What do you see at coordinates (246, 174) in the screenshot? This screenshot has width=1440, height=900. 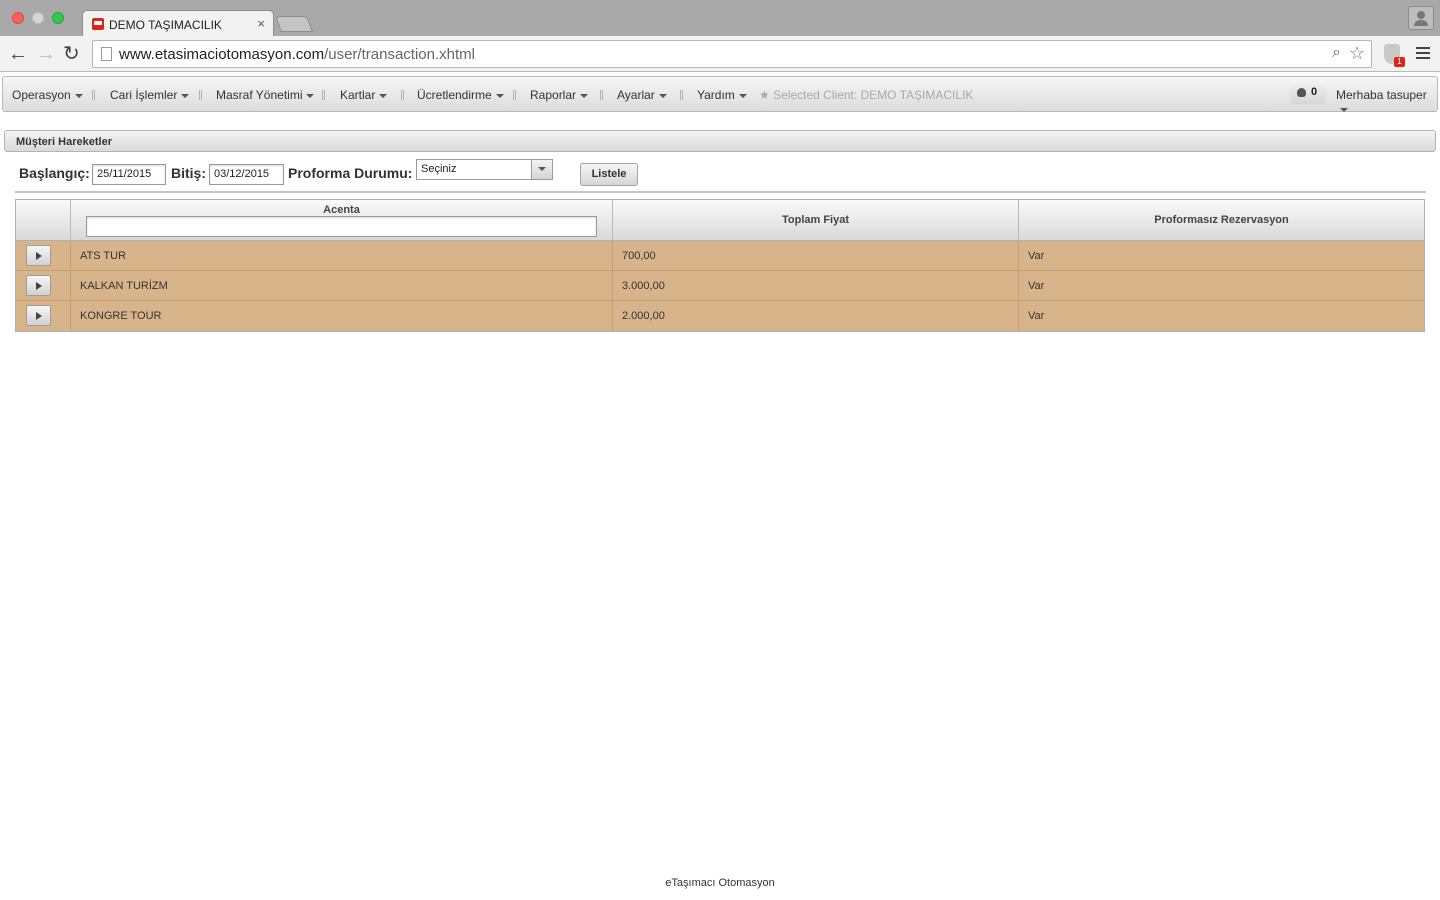 I see `end-date-field: 03/12/2015` at bounding box center [246, 174].